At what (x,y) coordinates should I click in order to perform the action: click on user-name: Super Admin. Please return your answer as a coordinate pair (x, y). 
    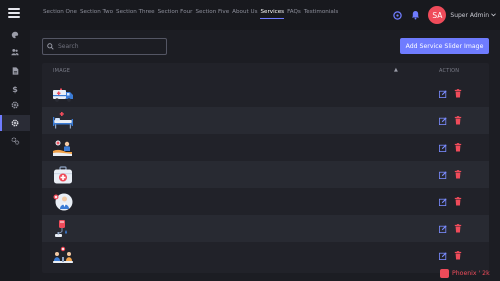
    Looking at the image, I should click on (469, 15).